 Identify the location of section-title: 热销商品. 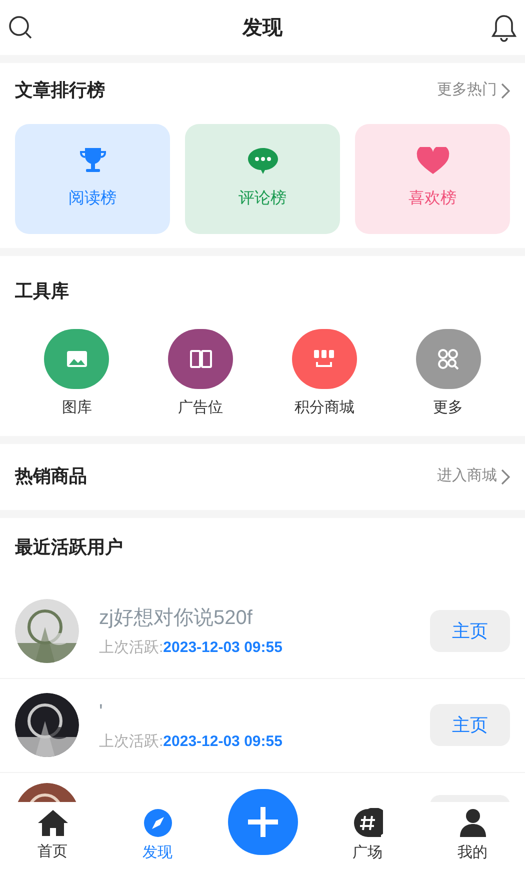
(51, 476).